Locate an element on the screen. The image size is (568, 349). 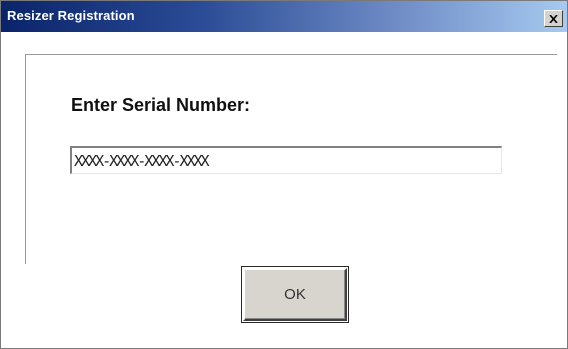
ok-button: OK is located at coordinates (295, 294).